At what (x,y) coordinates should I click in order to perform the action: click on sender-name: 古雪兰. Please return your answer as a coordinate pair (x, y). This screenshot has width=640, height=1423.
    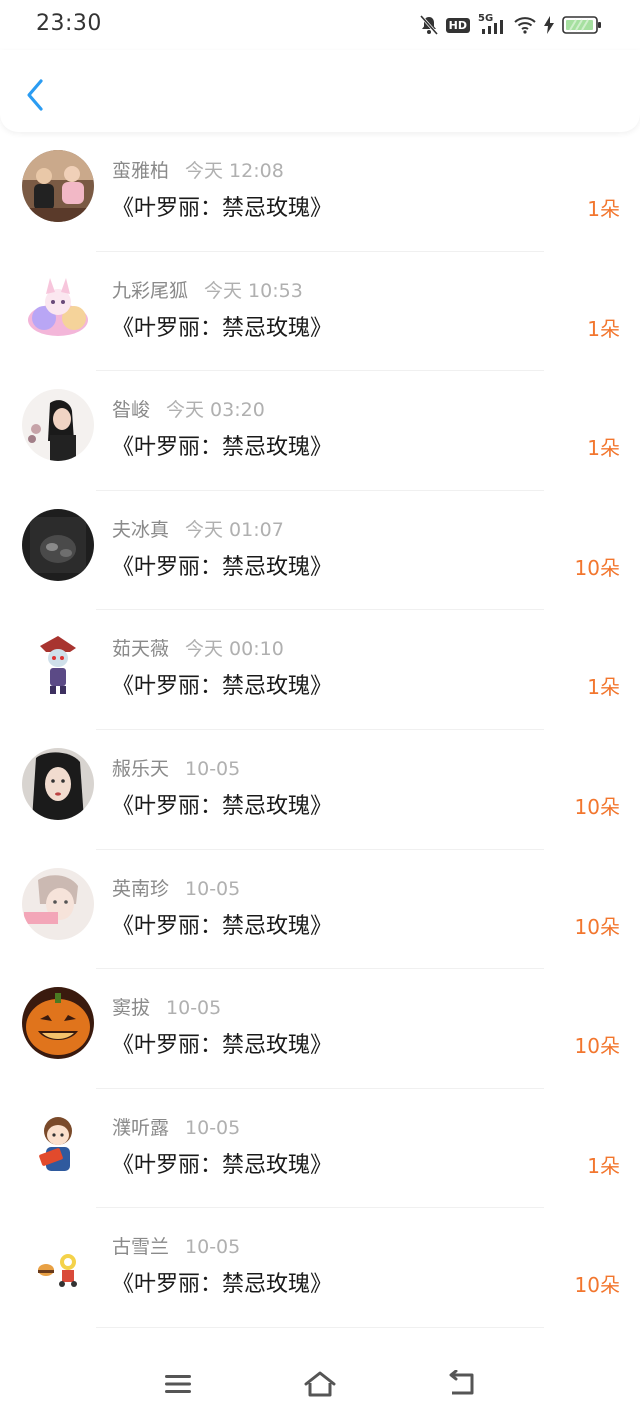
    Looking at the image, I should click on (141, 1247).